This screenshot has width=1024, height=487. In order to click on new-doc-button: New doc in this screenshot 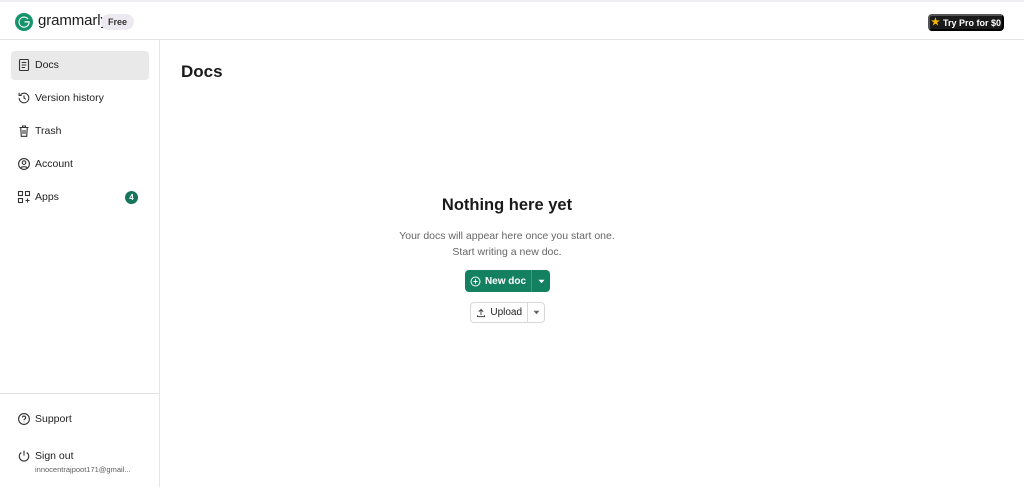, I will do `click(498, 281)`.